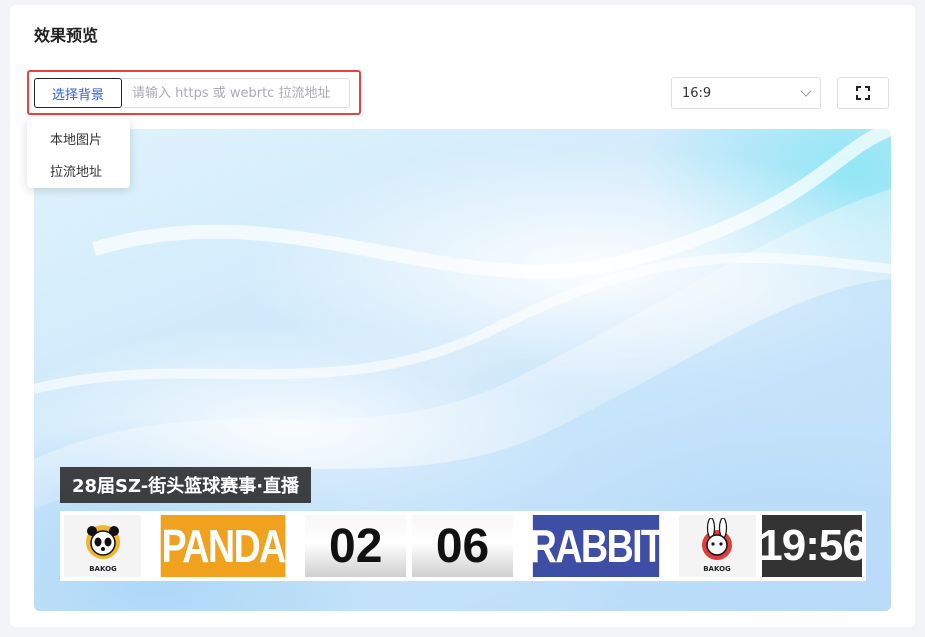 This screenshot has width=925, height=637. I want to click on aspect-ratio-value: 16:9, so click(697, 93).